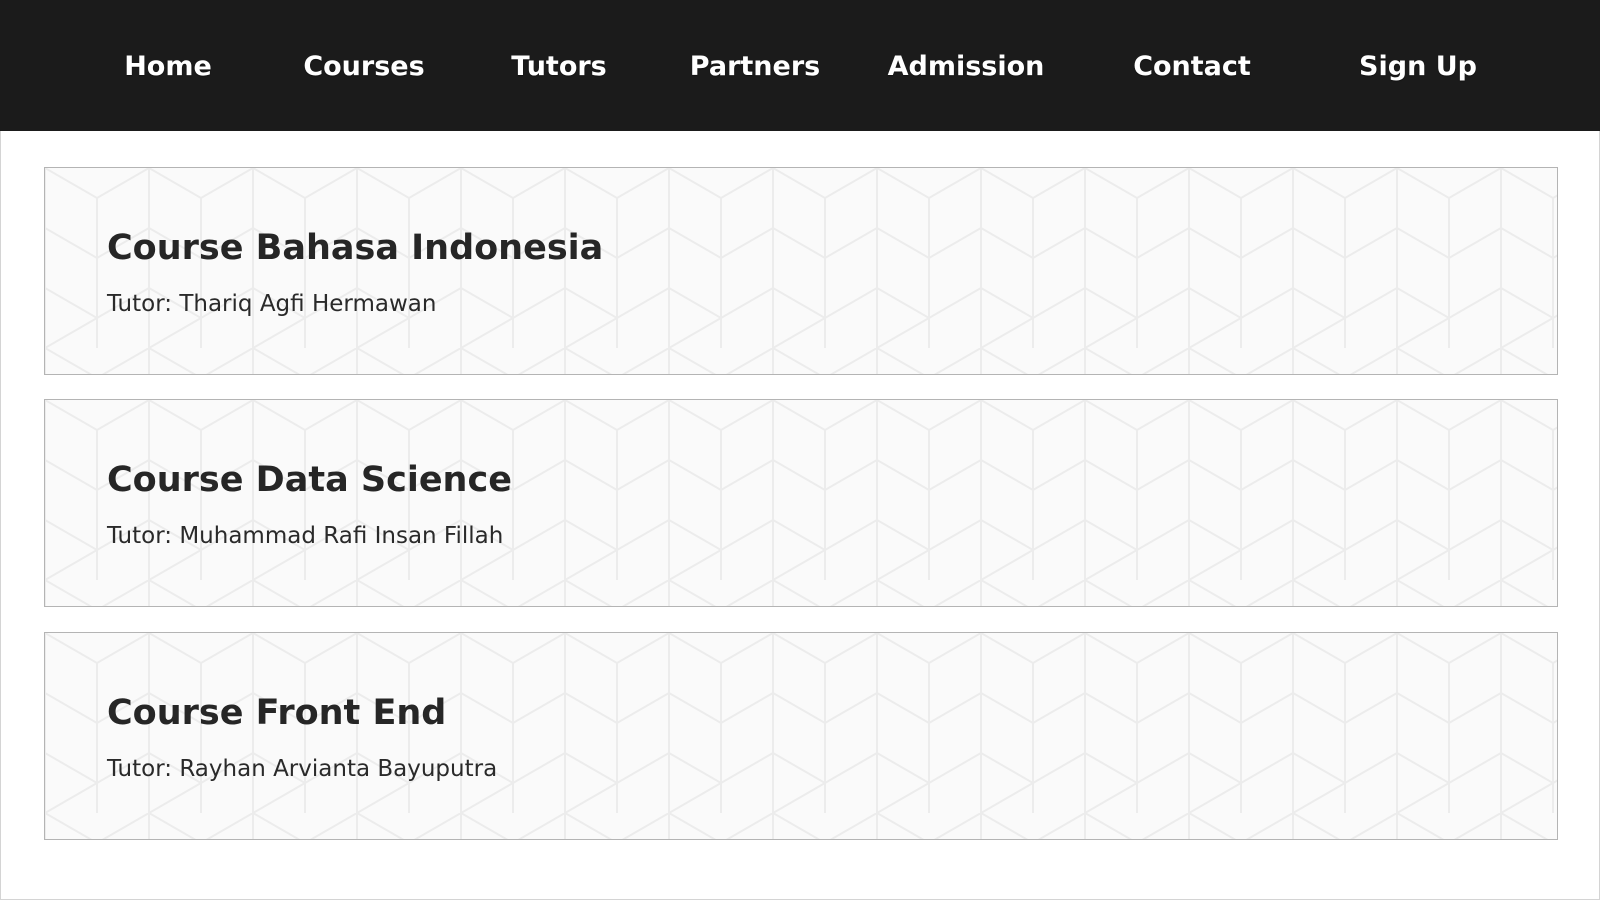 Image resolution: width=1600 pixels, height=900 pixels. Describe the element at coordinates (309, 480) in the screenshot. I see `course-title: Course Data Science` at that location.